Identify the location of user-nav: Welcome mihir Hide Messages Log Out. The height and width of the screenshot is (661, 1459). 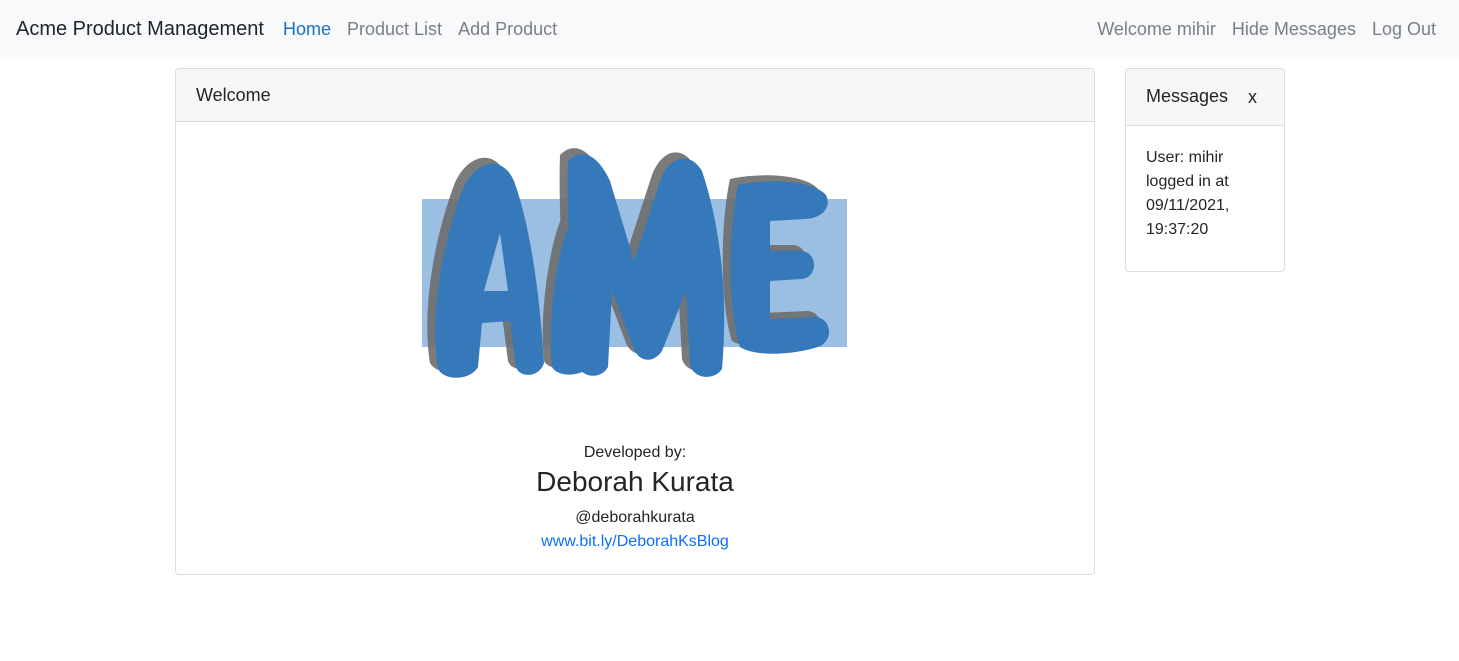
(1266, 29).